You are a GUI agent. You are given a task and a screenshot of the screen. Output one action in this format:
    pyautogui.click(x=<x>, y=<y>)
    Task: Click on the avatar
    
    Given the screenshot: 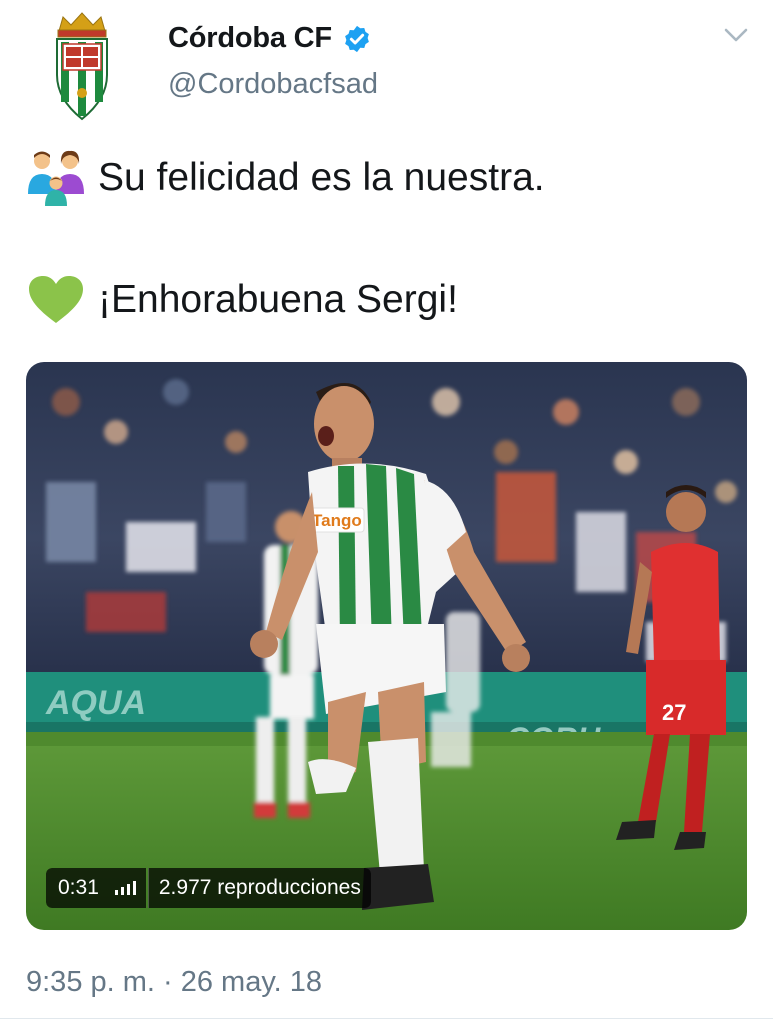 What is the action you would take?
    pyautogui.click(x=82, y=66)
    